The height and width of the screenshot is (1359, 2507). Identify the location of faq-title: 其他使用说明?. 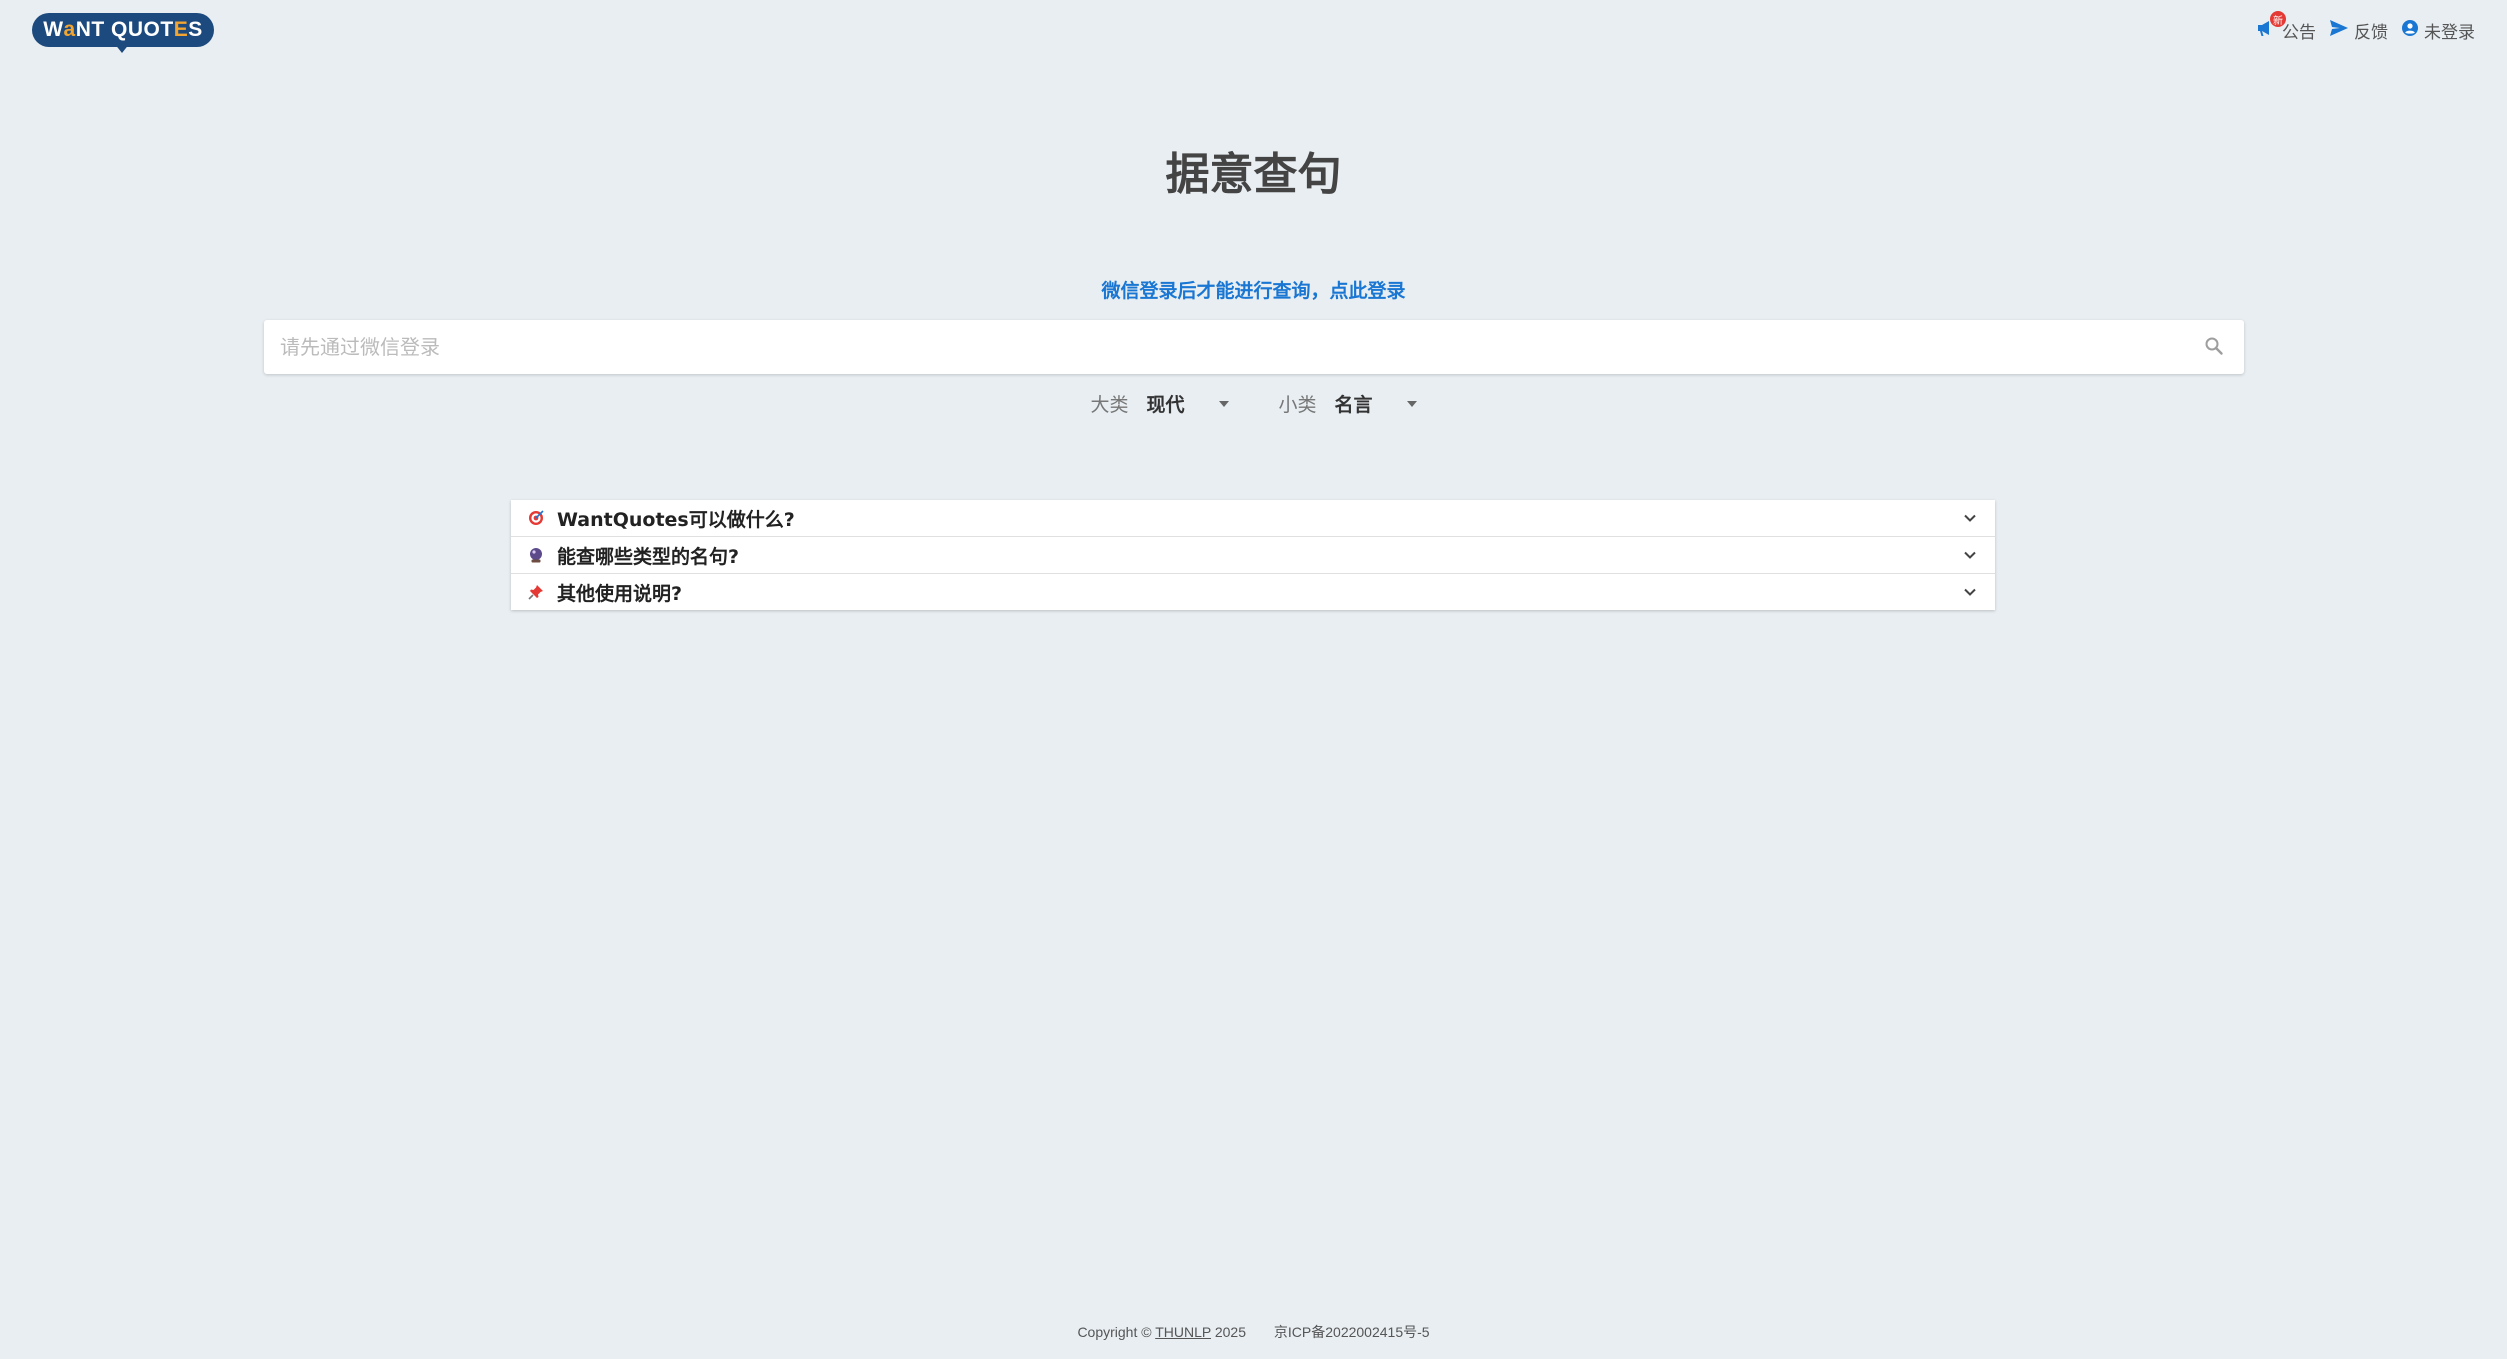
(620, 593).